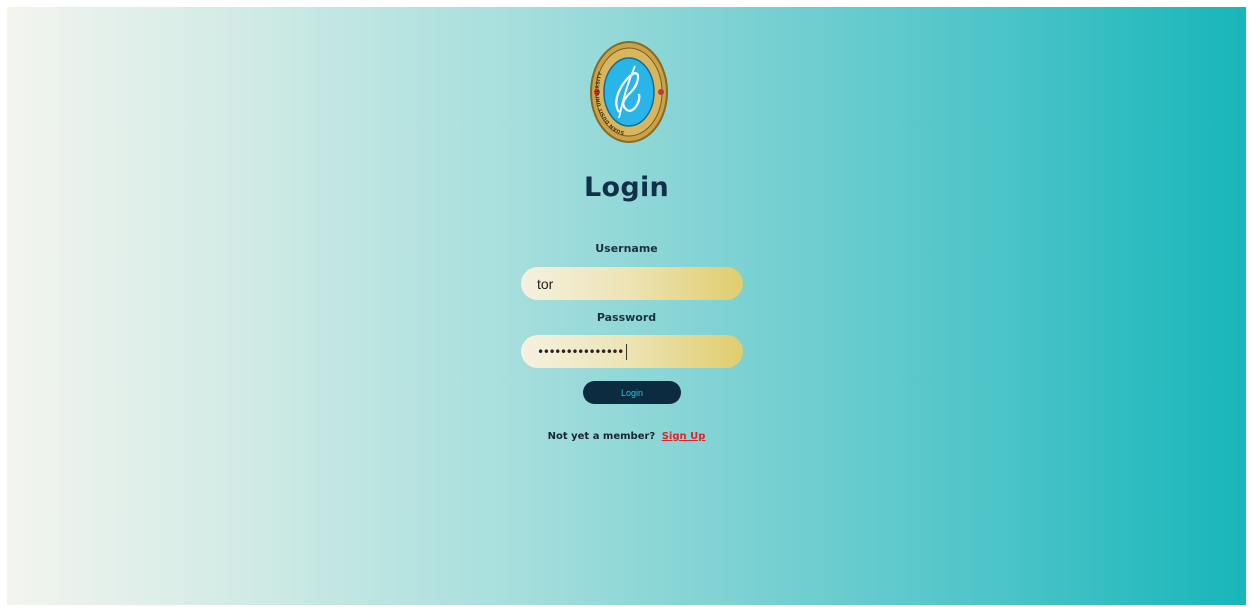  I want to click on username-value: tor, so click(545, 283).